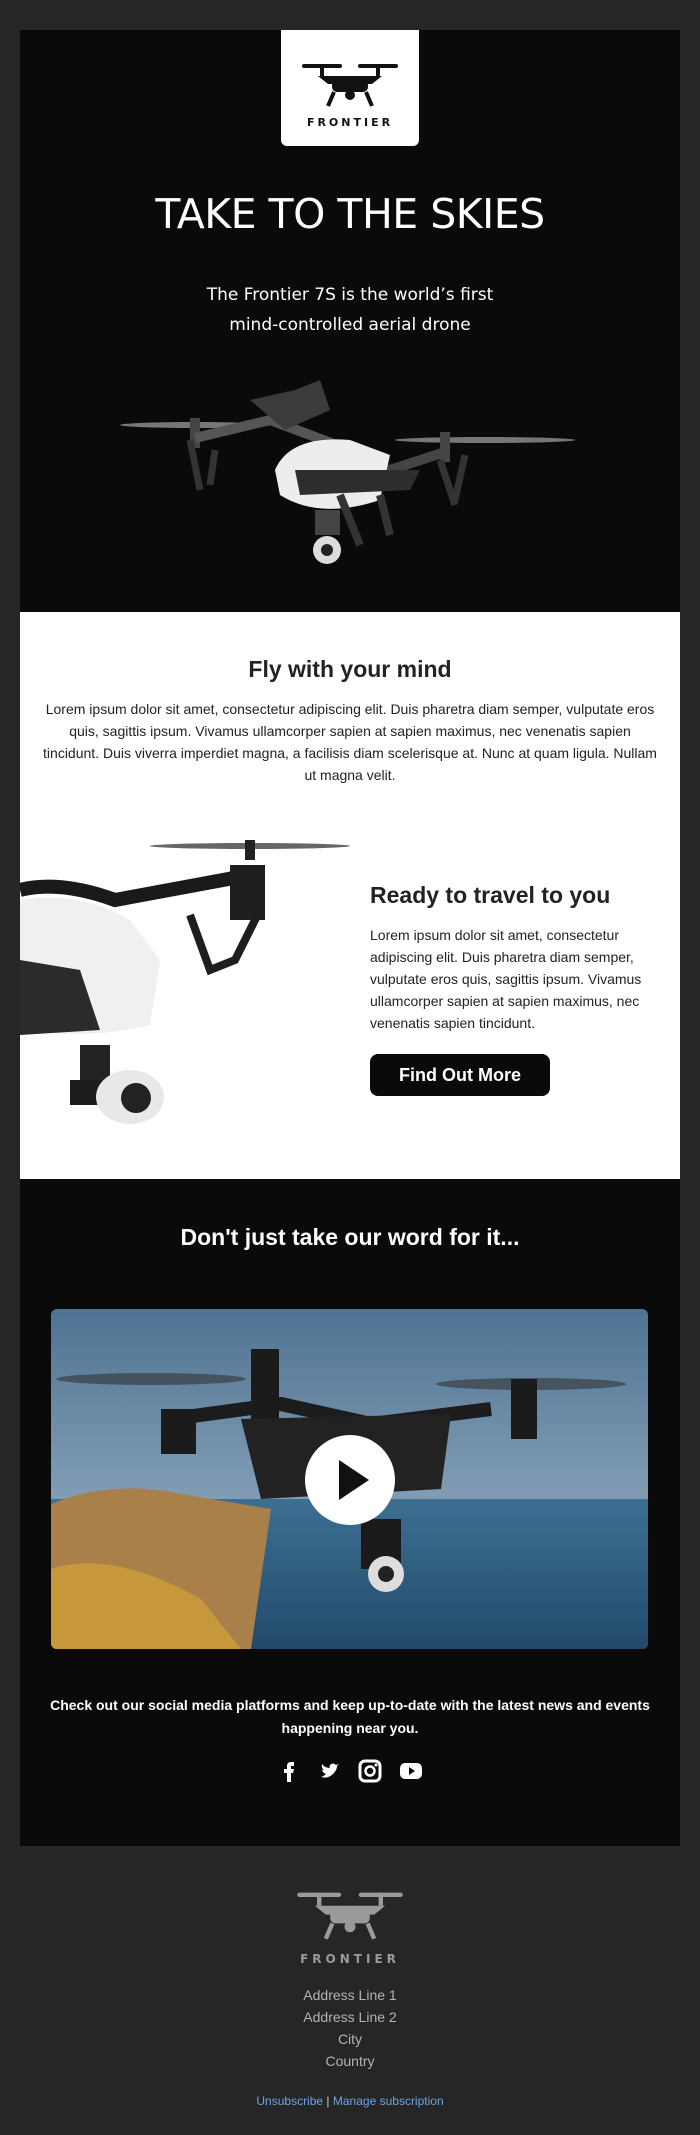 This screenshot has height=2135, width=700. I want to click on hero-subtitle-line2: mind-controlled aerial drone, so click(350, 325).